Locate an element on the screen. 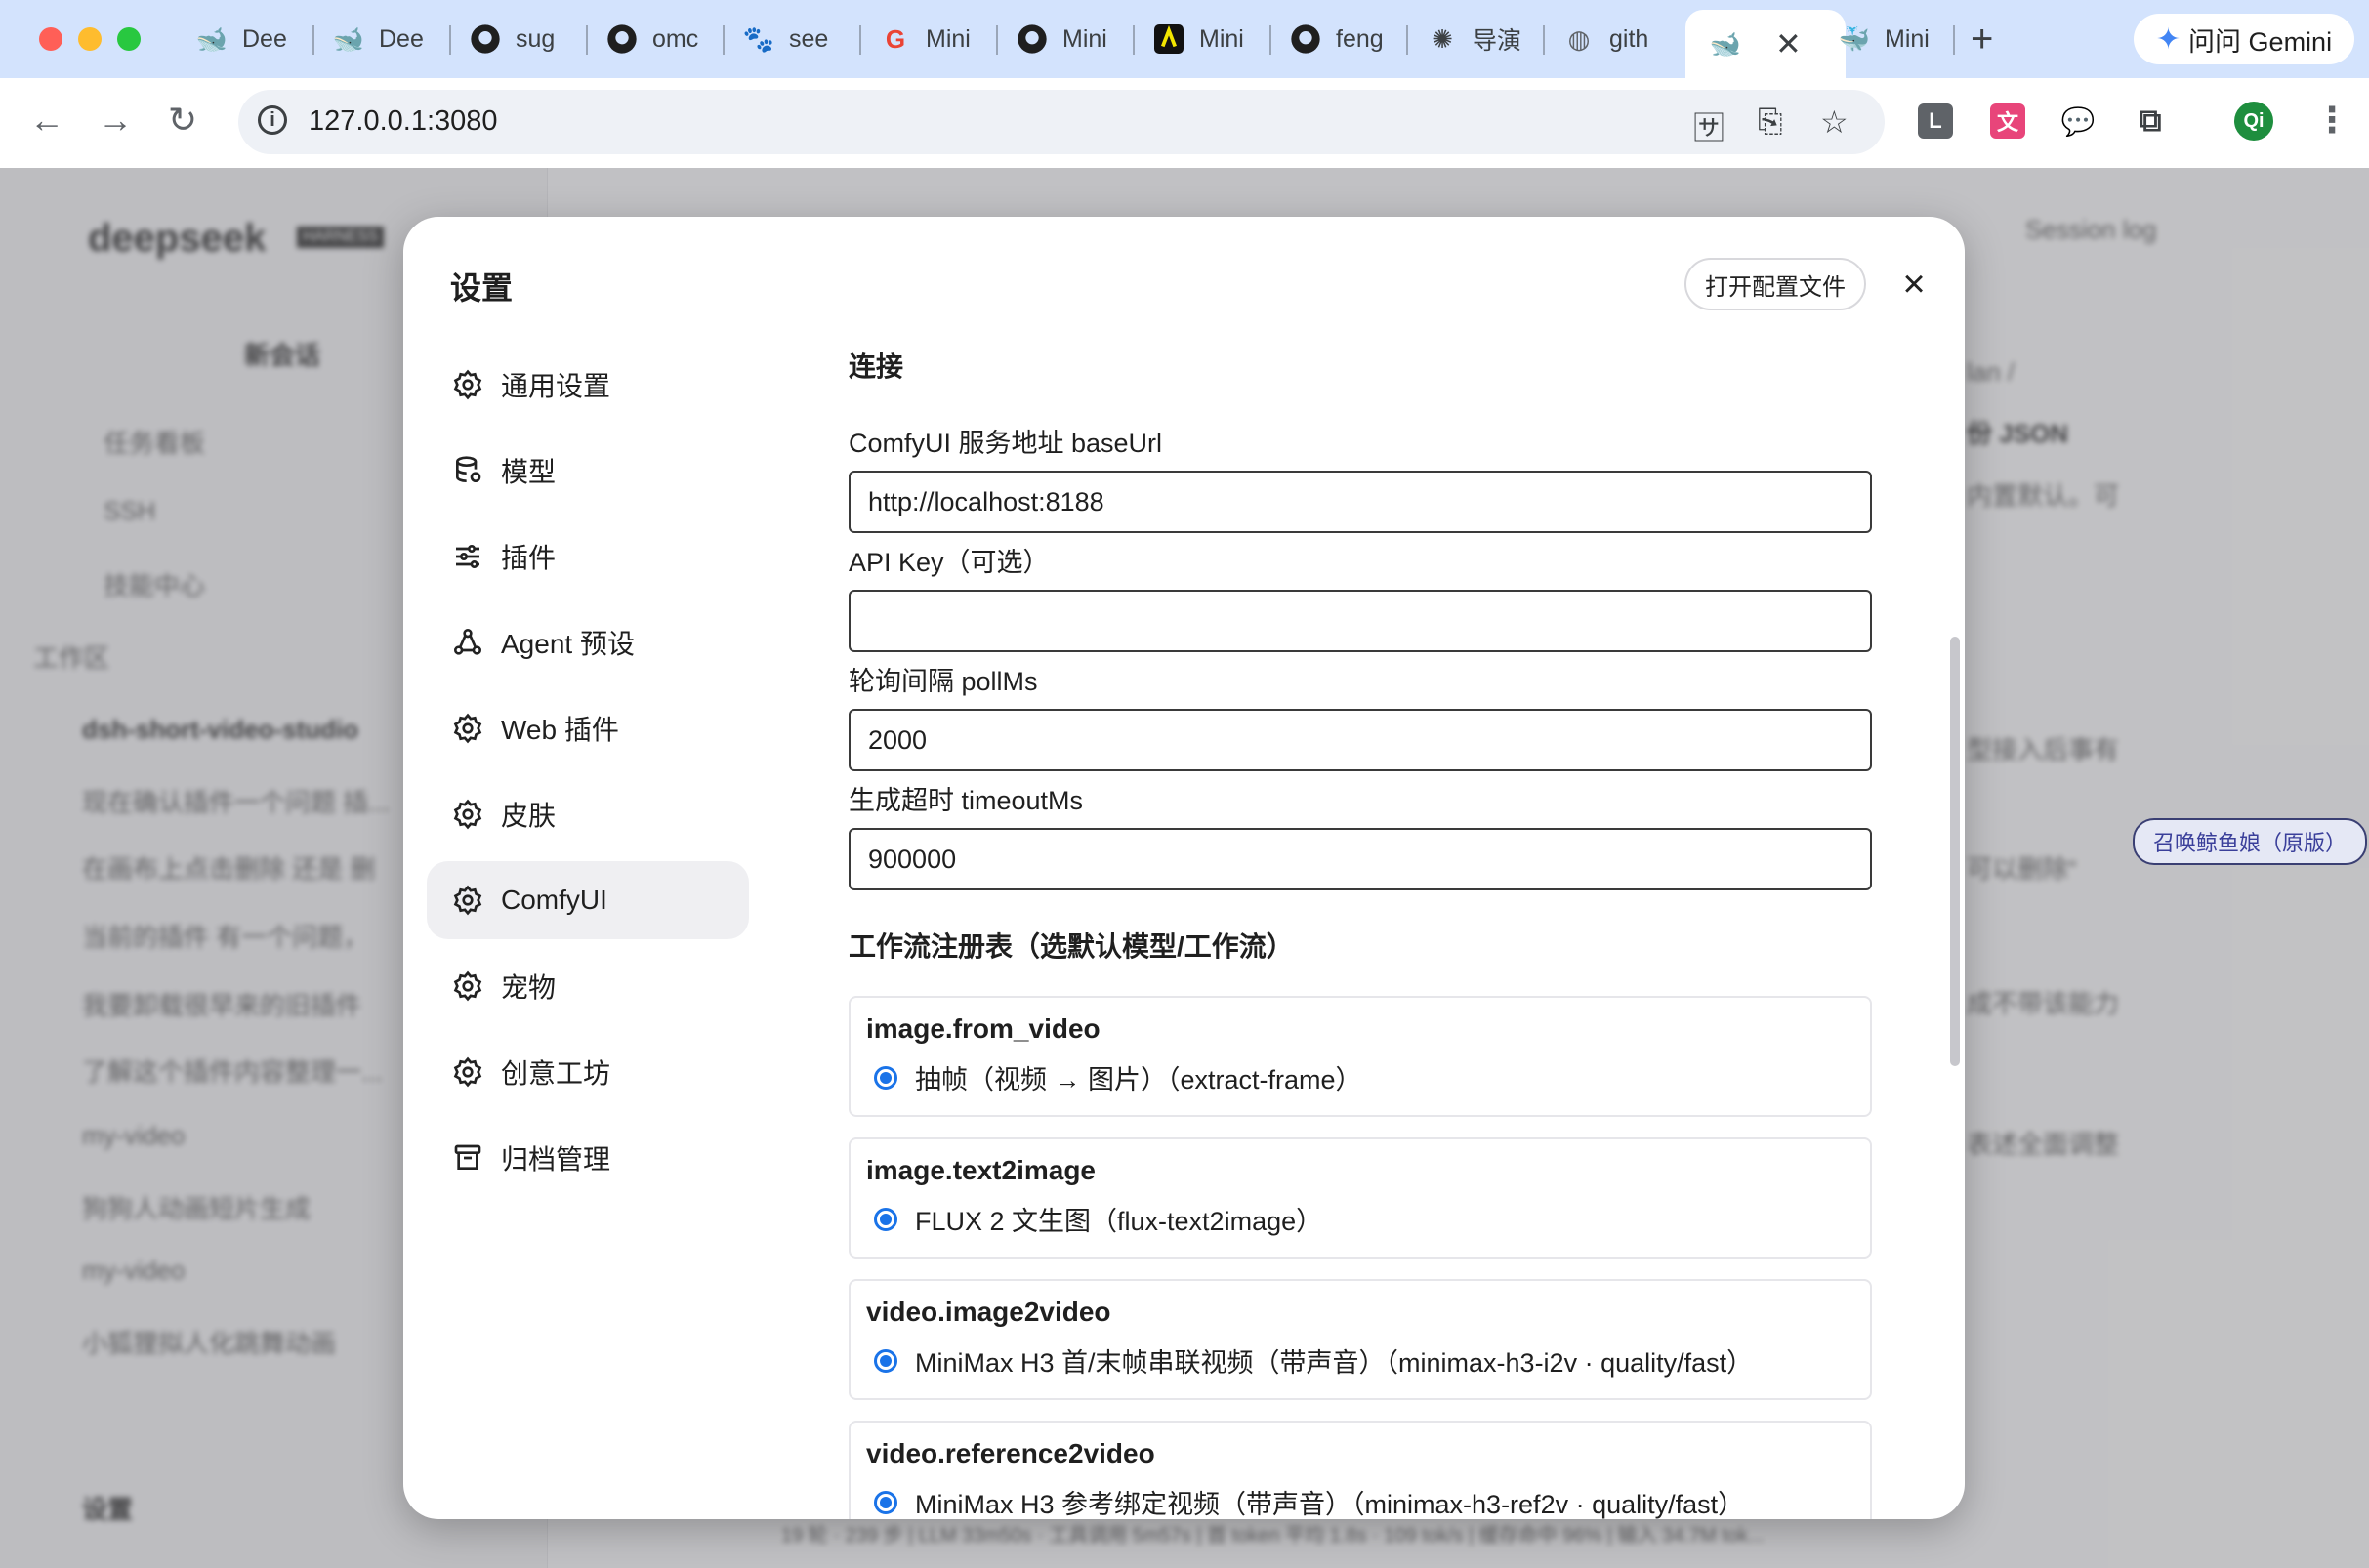 The height and width of the screenshot is (1568, 2369). workflow-key: image.from_video is located at coordinates (983, 1028).